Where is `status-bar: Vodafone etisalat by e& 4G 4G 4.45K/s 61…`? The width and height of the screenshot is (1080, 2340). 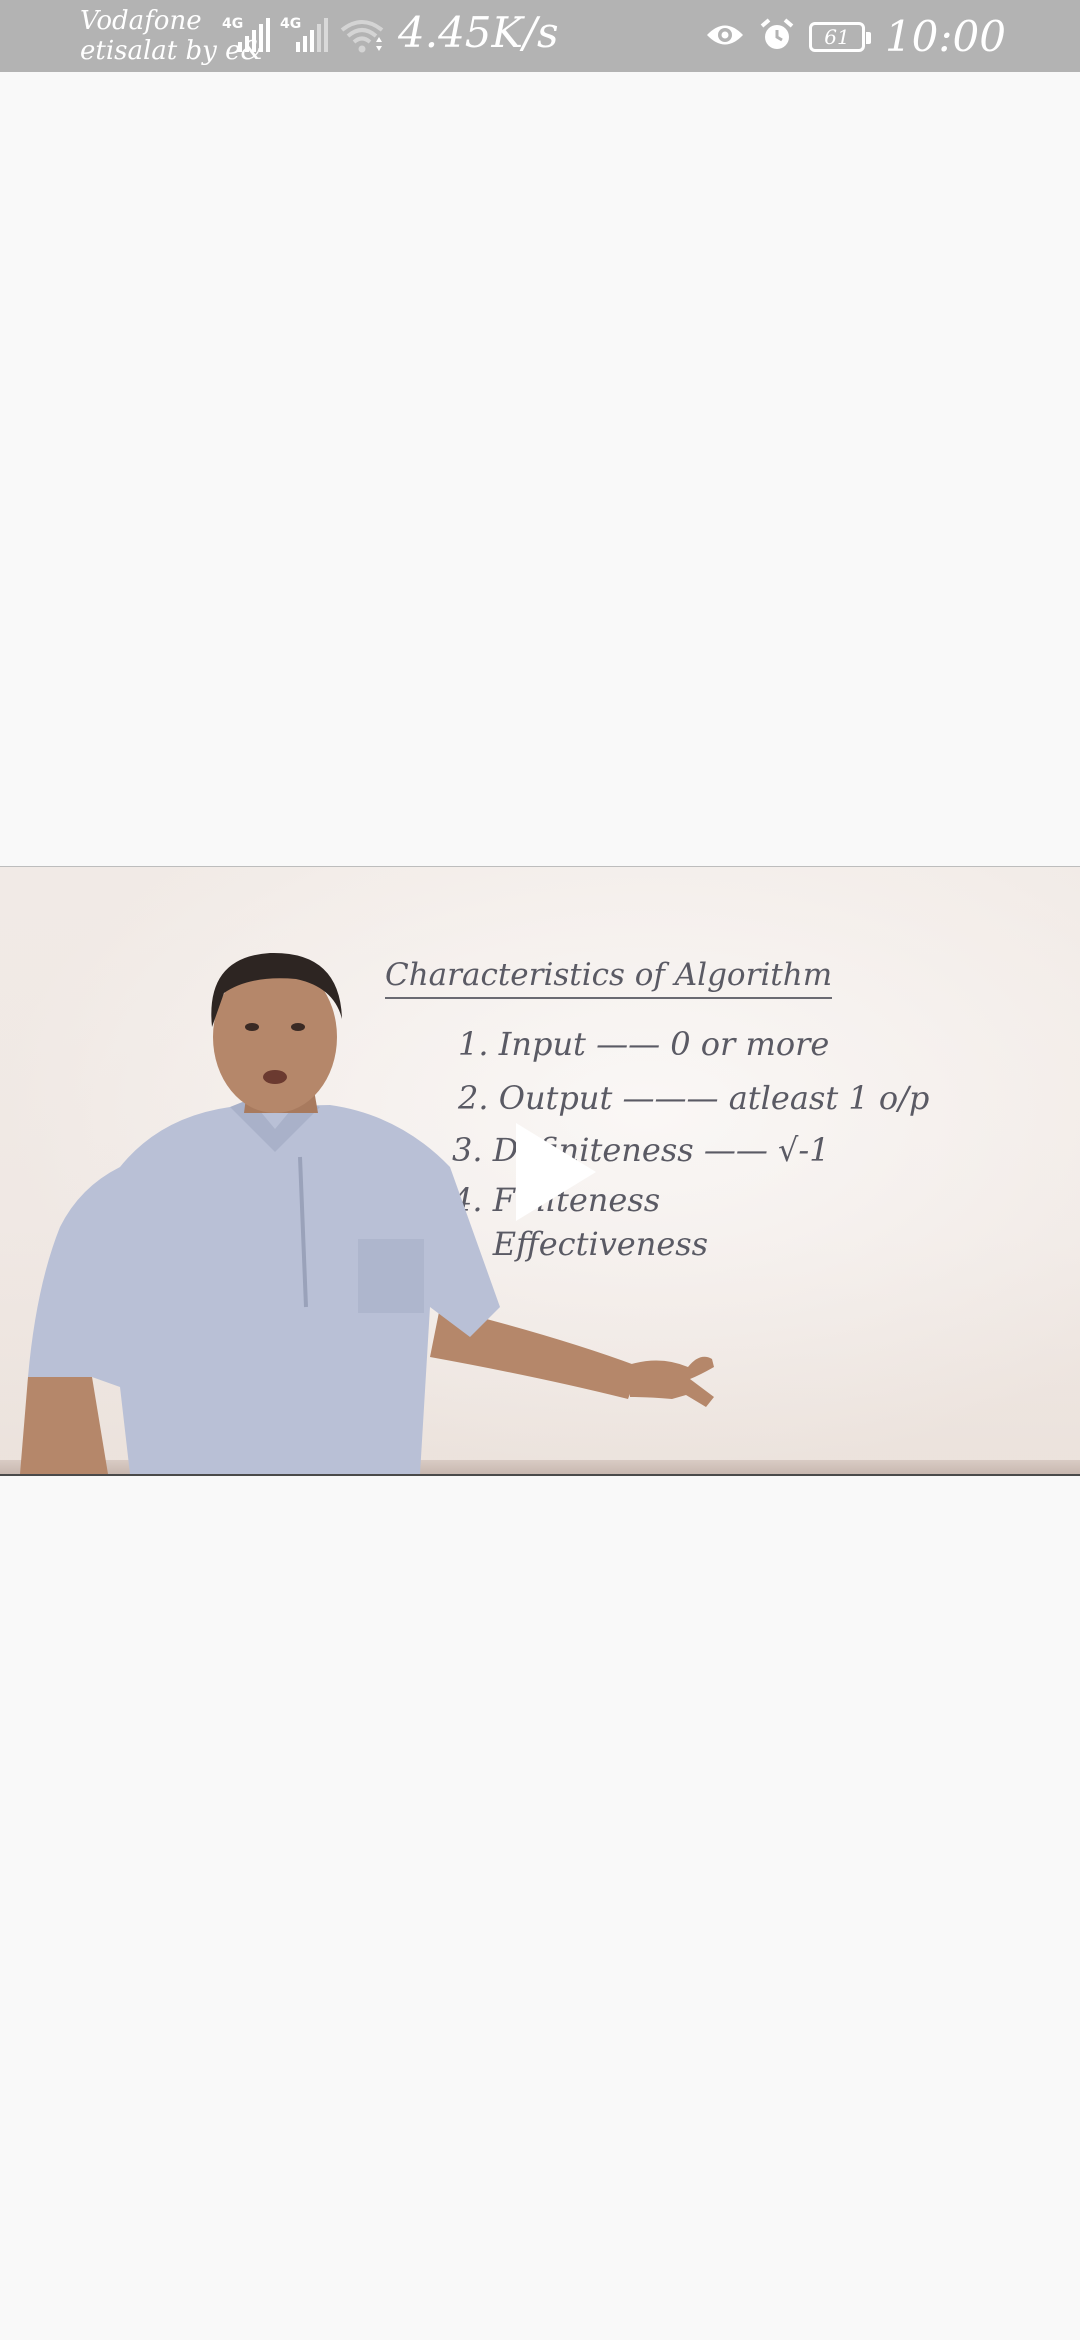 status-bar: Vodafone etisalat by e& 4G 4G 4.45K/s 61… is located at coordinates (540, 36).